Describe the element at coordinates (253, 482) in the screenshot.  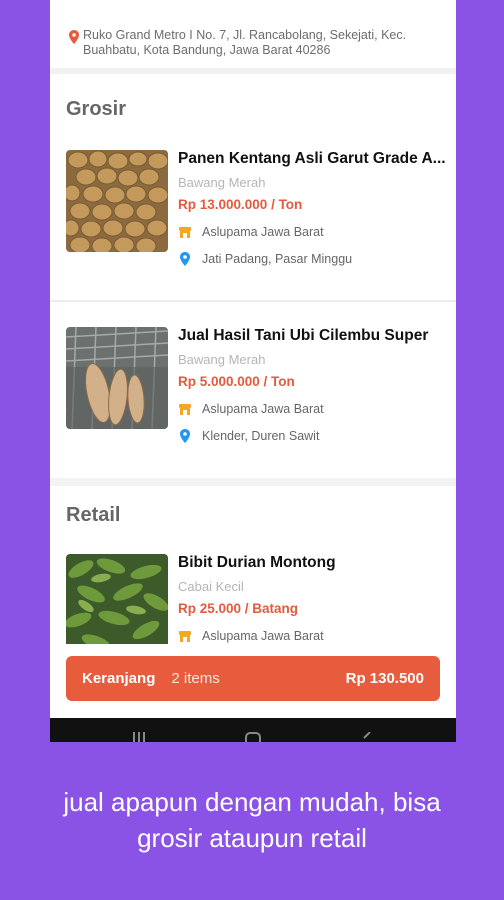
I see `section-gap` at that location.